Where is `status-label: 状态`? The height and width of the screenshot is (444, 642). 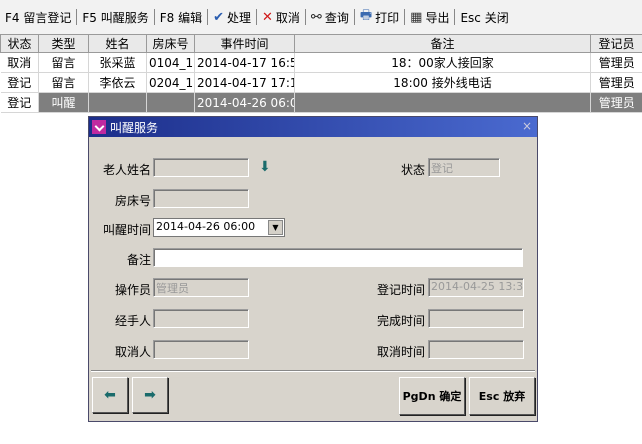 status-label: 状态 is located at coordinates (412, 170).